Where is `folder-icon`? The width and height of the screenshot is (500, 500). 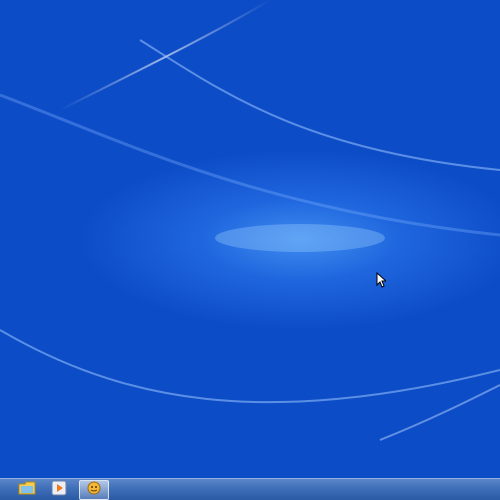
folder-icon is located at coordinates (27, 490).